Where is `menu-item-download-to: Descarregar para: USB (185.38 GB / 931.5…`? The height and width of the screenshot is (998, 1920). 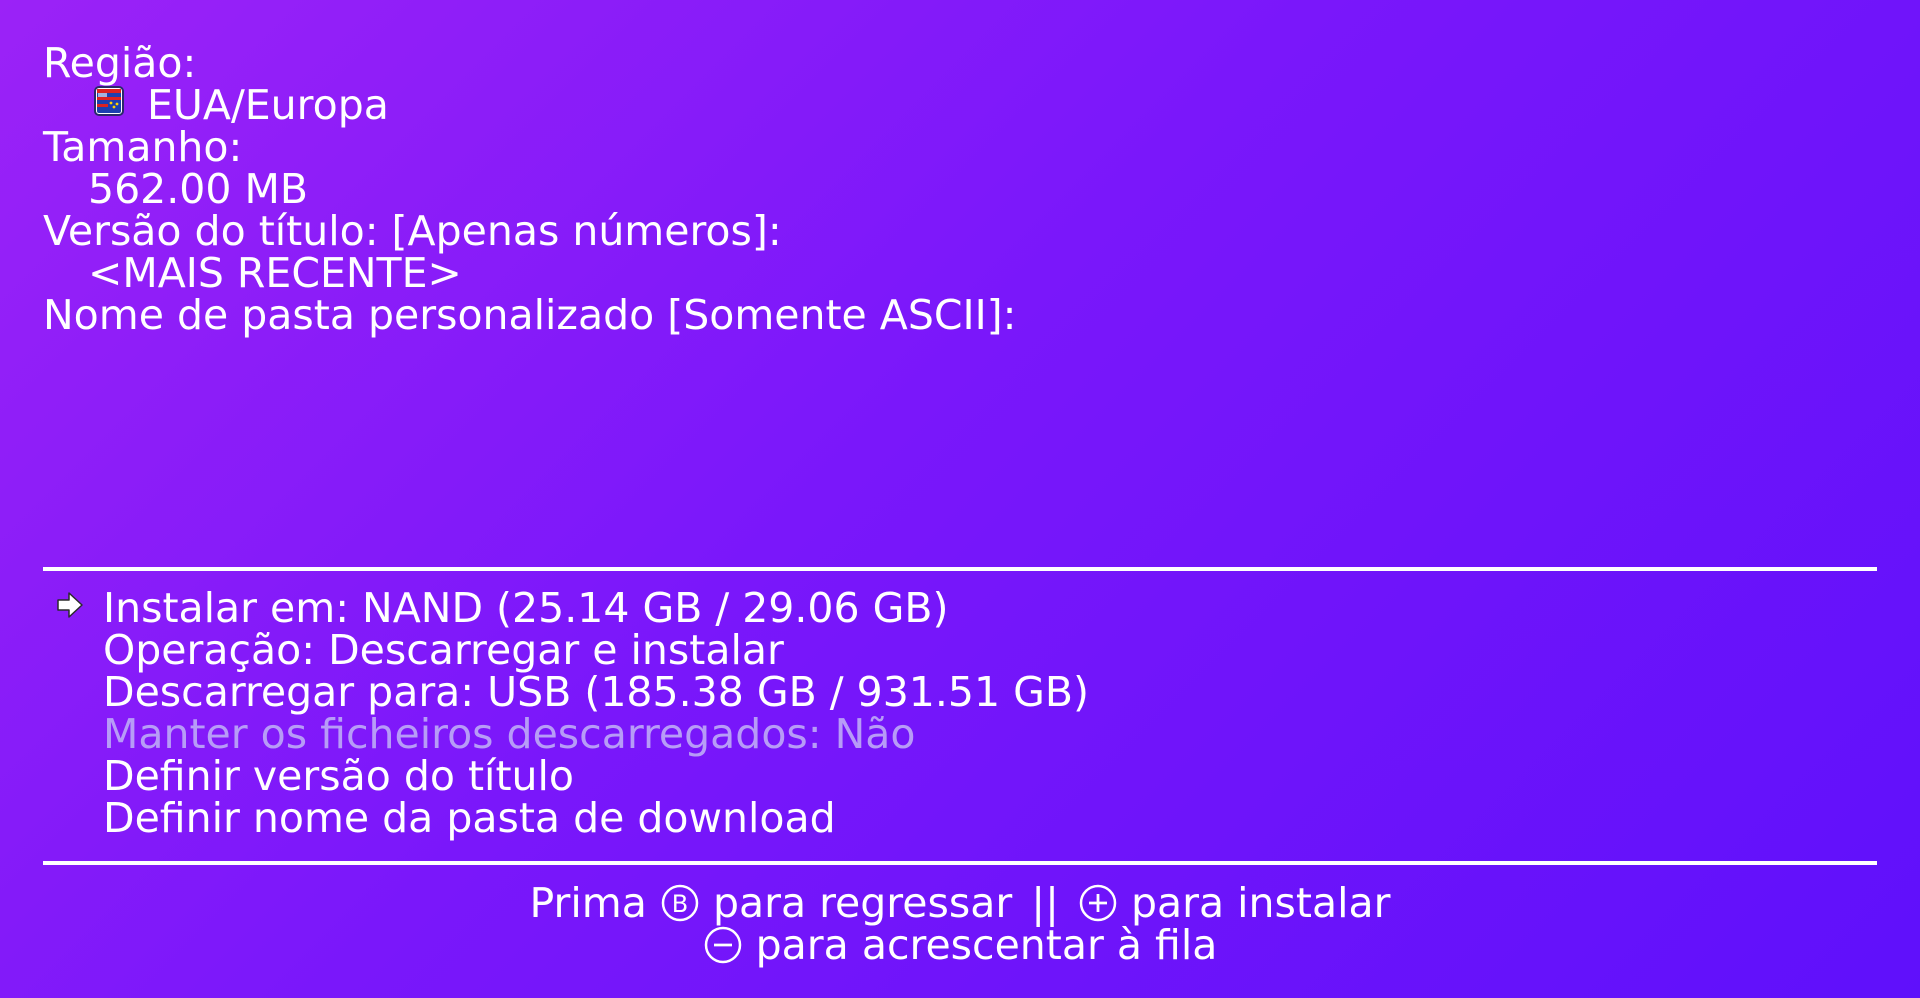
menu-item-download-to: Descarregar para: USB (185.38 GB / 931.5… is located at coordinates (596, 692).